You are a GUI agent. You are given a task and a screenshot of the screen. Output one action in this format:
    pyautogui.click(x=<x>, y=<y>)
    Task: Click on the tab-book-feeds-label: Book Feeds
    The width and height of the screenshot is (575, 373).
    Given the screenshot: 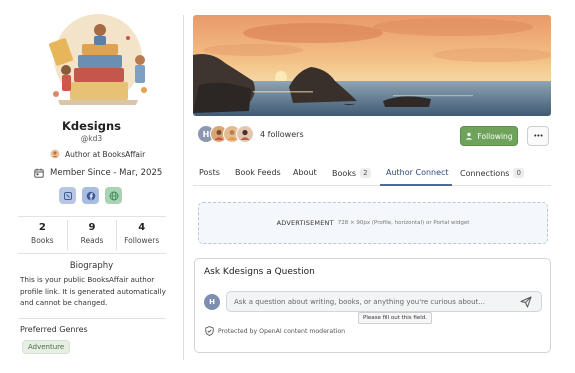 What is the action you would take?
    pyautogui.click(x=258, y=172)
    